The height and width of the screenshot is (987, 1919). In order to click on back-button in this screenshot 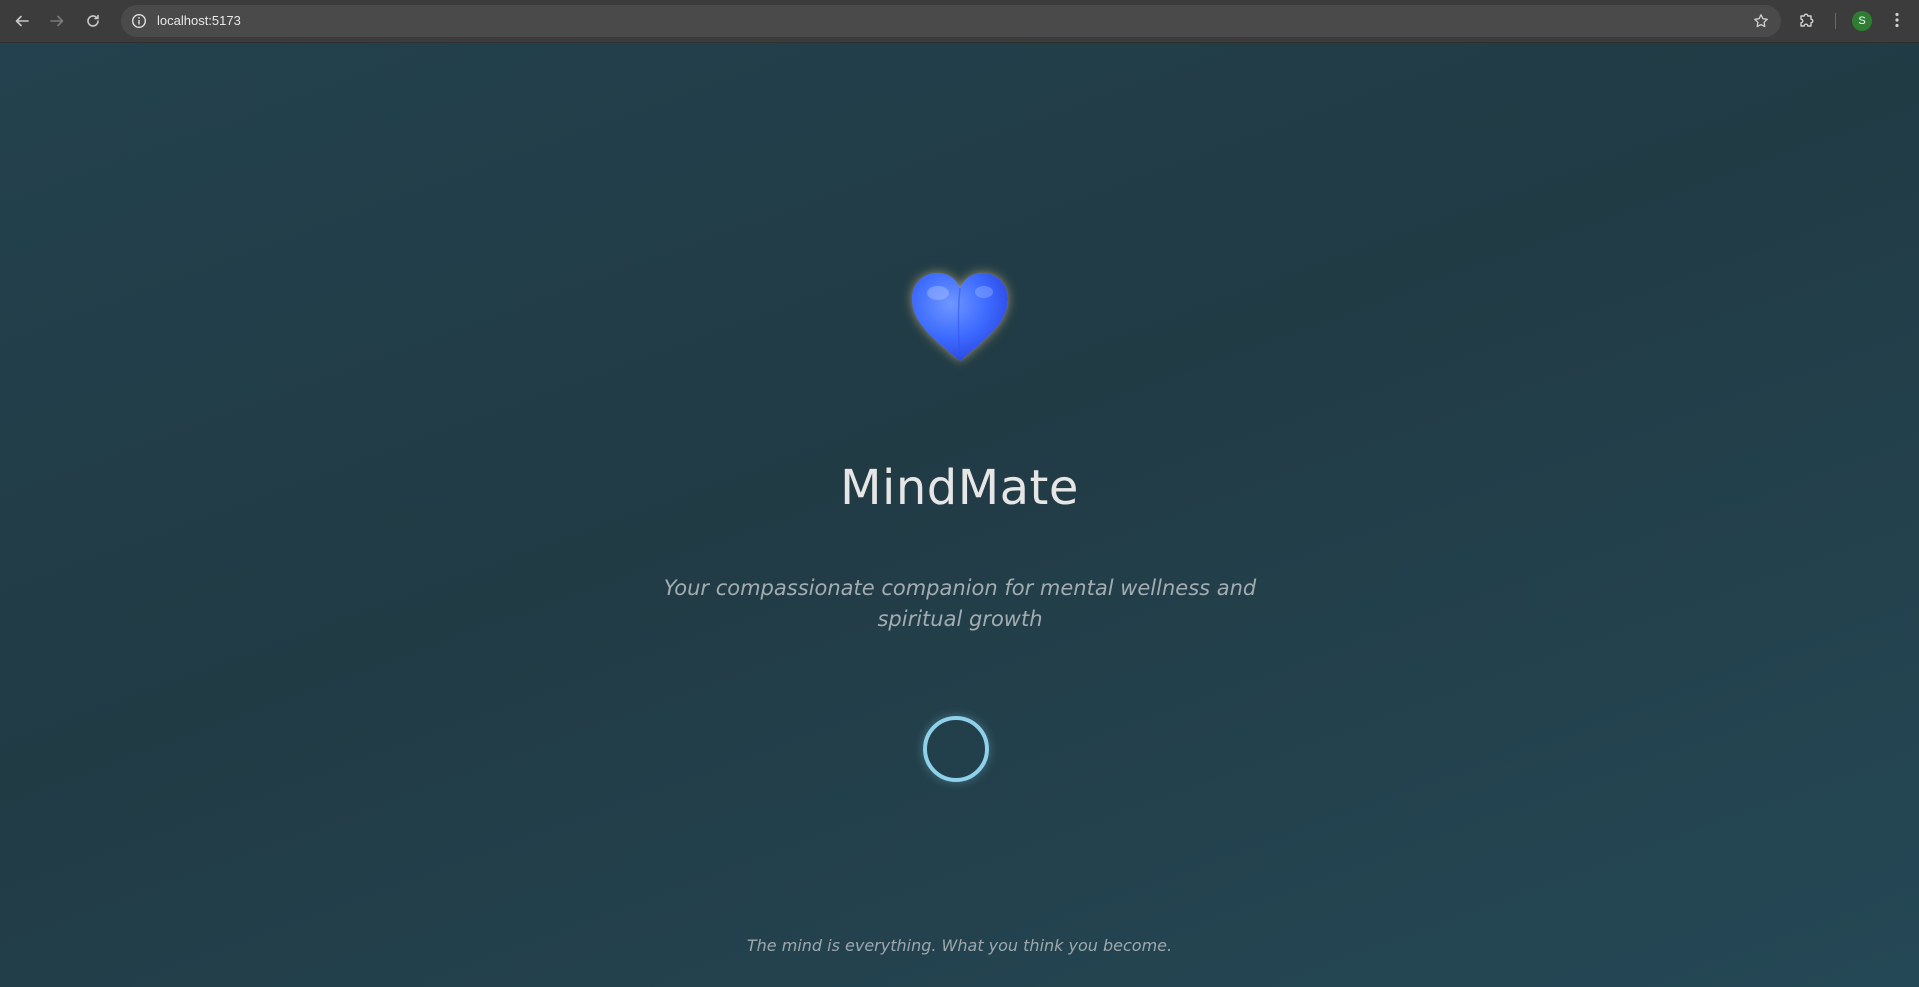, I will do `click(22, 21)`.